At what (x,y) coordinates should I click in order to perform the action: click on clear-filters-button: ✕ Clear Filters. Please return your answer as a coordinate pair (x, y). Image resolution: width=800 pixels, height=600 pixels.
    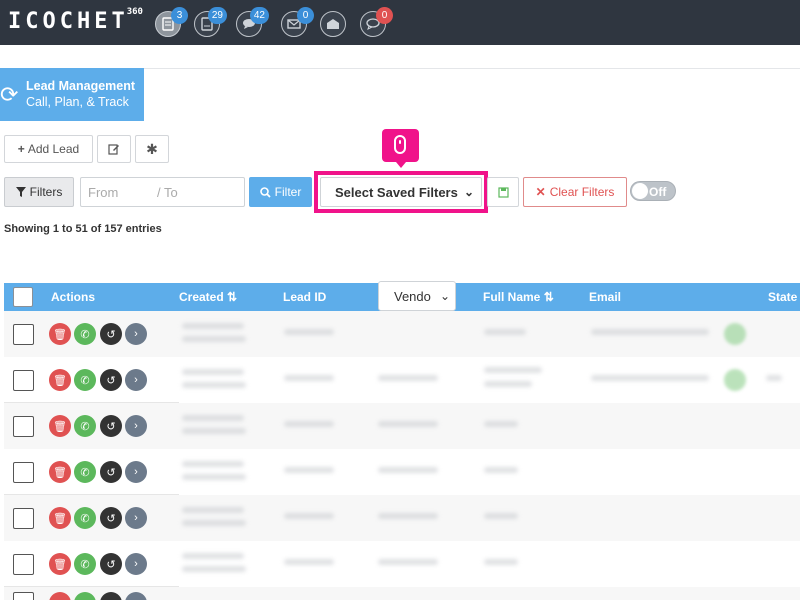
    Looking at the image, I should click on (575, 192).